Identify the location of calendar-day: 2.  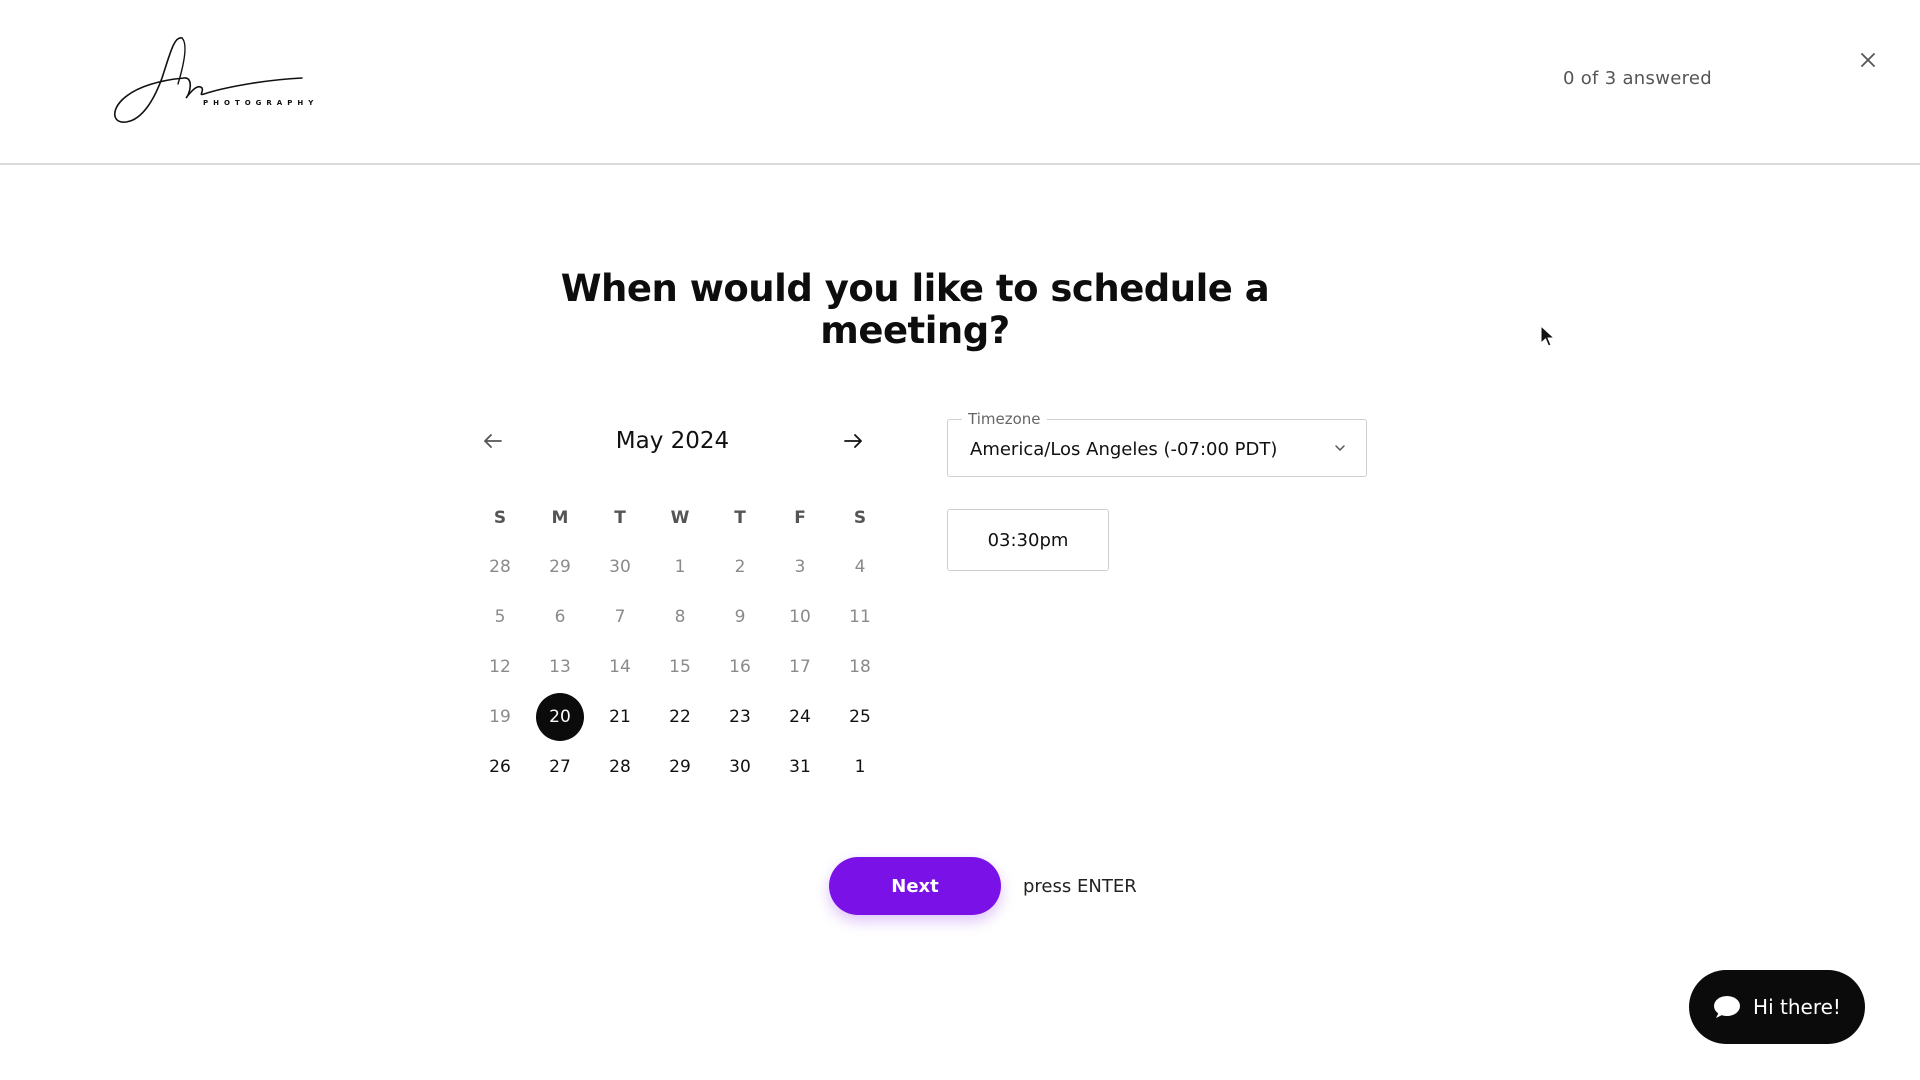
(740, 567).